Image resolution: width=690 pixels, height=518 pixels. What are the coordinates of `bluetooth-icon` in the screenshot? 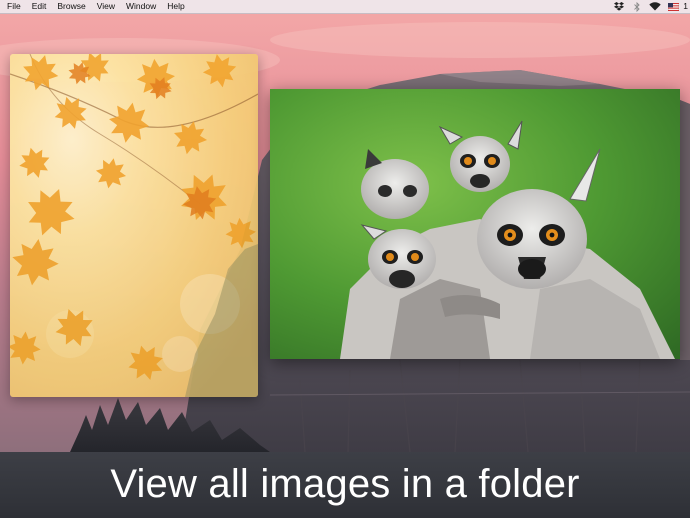 It's located at (637, 6).